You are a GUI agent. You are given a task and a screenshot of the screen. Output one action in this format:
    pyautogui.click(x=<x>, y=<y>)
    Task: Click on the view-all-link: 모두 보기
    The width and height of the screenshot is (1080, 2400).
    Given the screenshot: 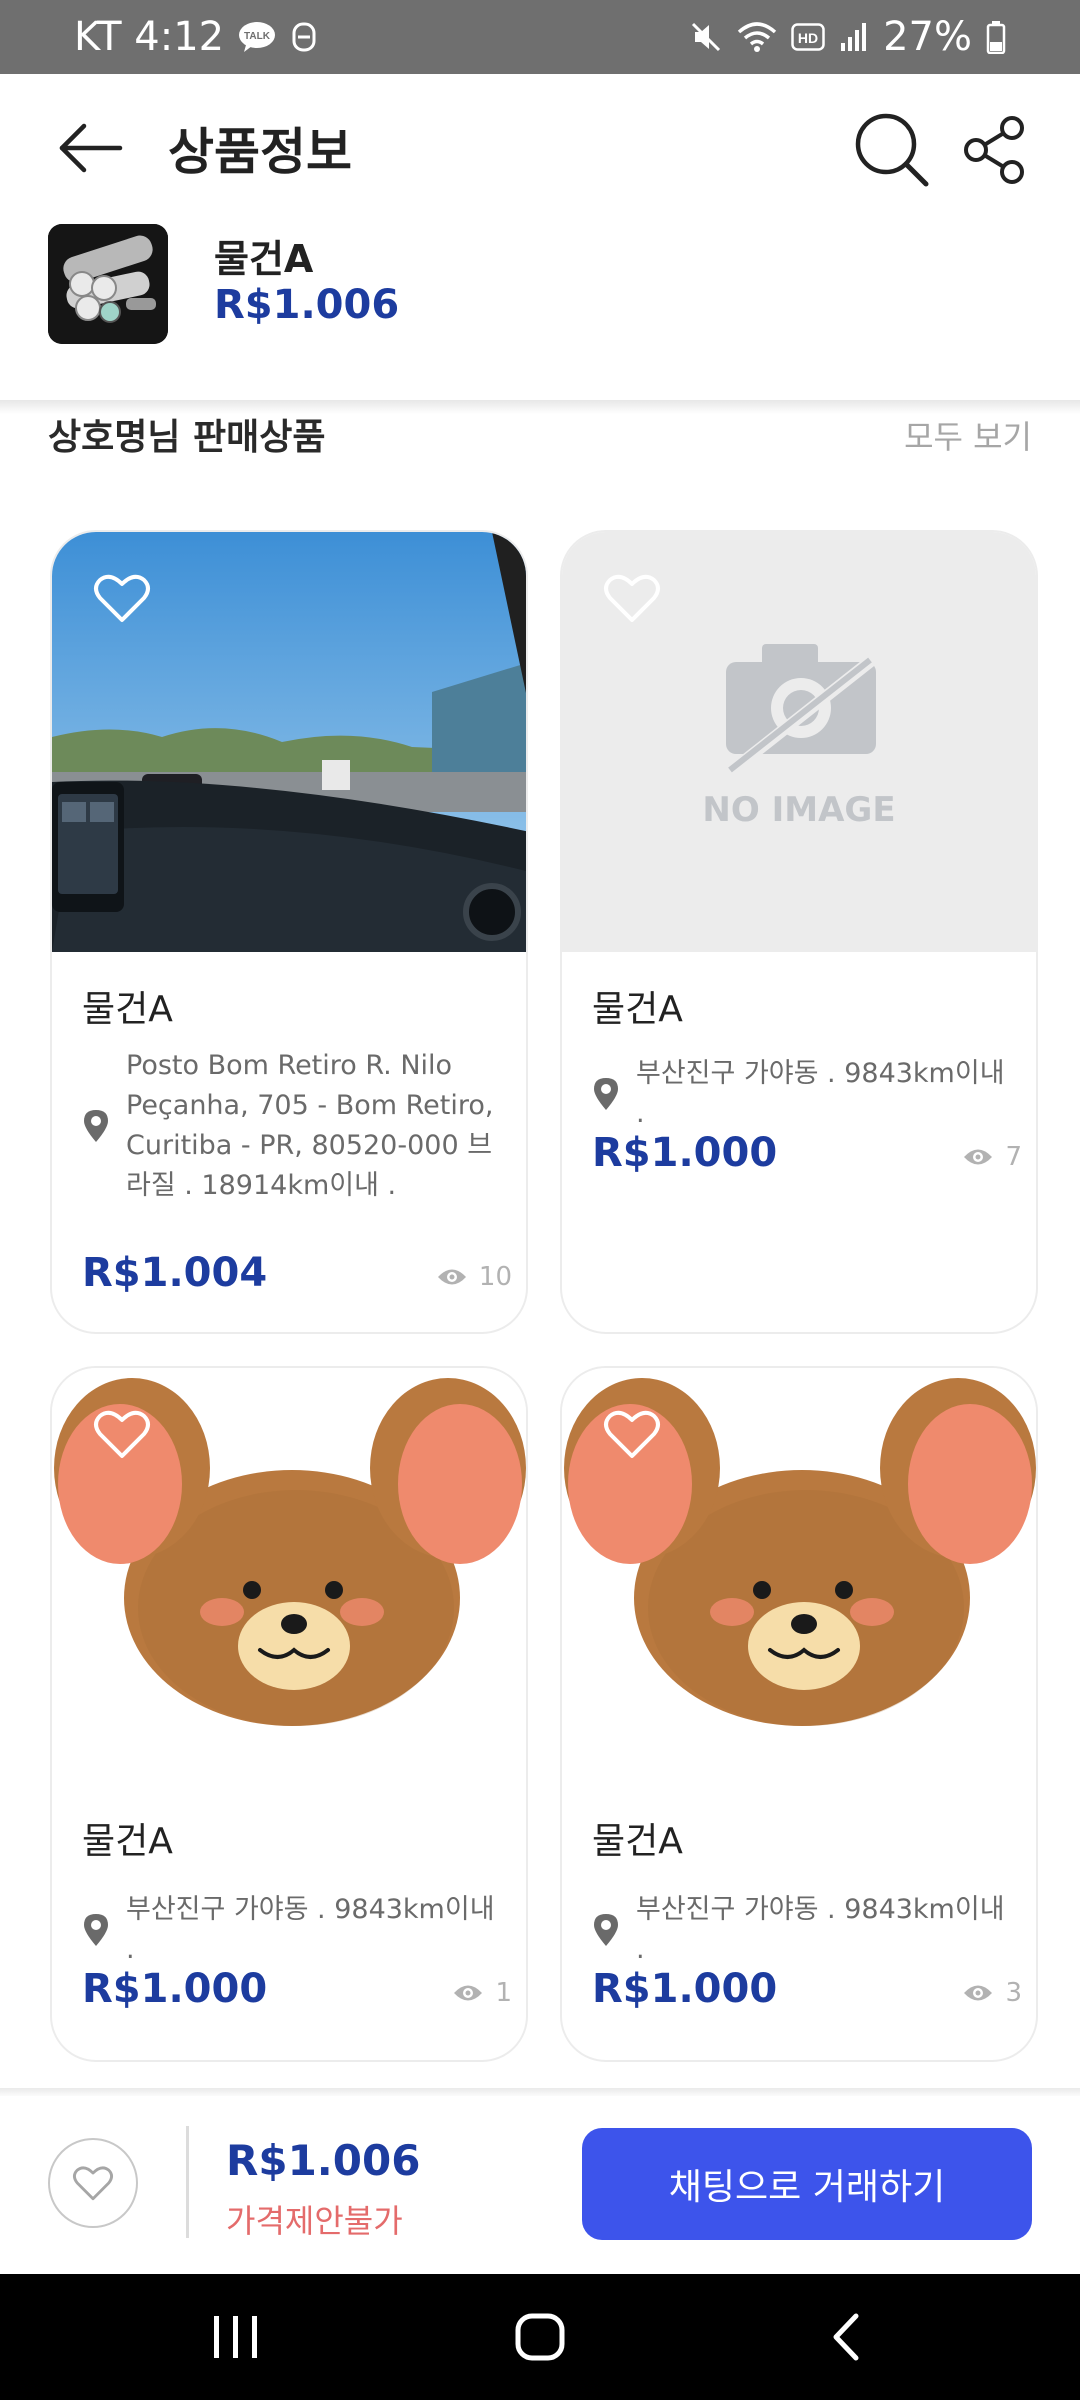 What is the action you would take?
    pyautogui.click(x=968, y=435)
    